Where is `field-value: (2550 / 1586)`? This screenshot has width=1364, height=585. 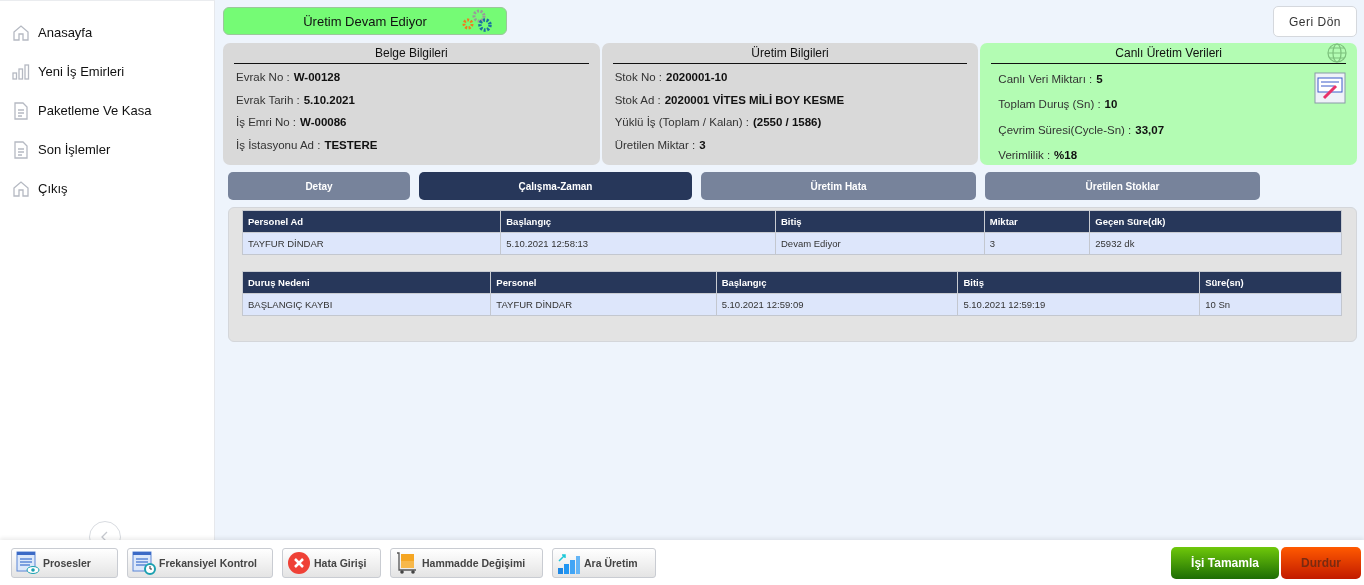 field-value: (2550 / 1586) is located at coordinates (787, 122).